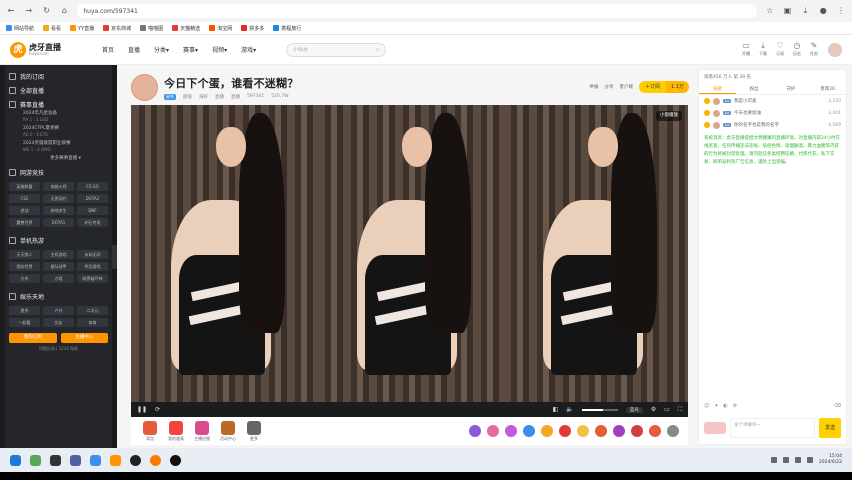 This screenshot has width=852, height=480. Describe the element at coordinates (772, 428) in the screenshot. I see `chat-input: 发个弹幕呗~` at that location.